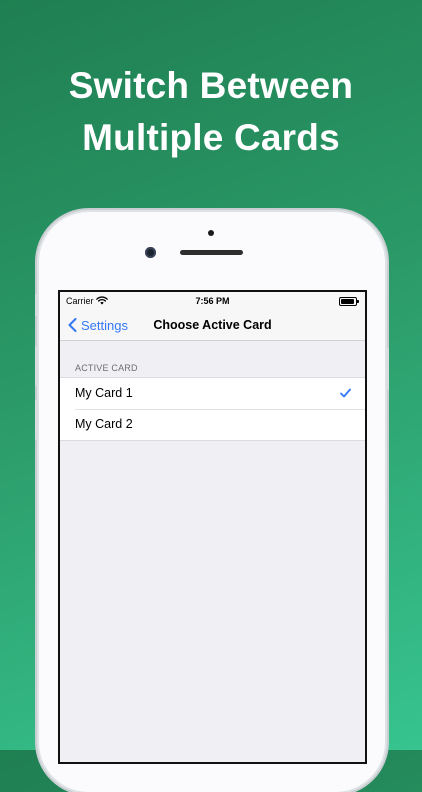 This screenshot has height=792, width=422. I want to click on promo-headline: Switch Between Multiple Cards, so click(211, 112).